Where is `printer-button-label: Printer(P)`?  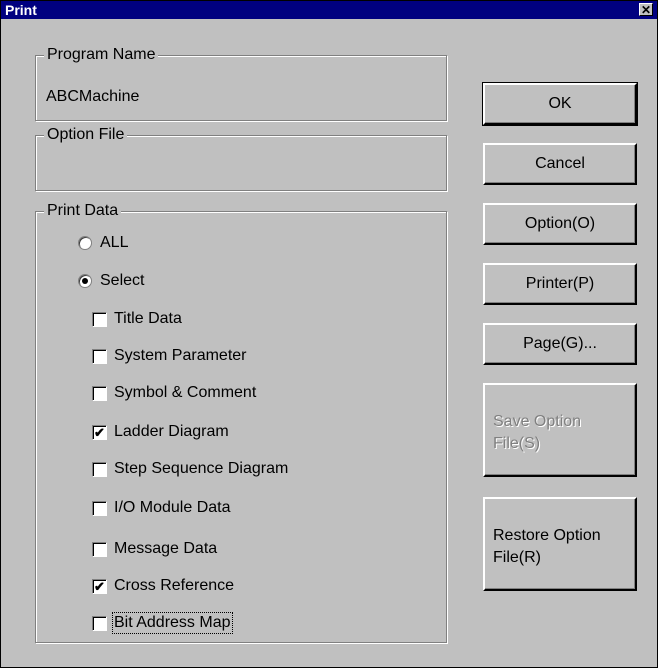
printer-button-label: Printer(P) is located at coordinates (560, 283).